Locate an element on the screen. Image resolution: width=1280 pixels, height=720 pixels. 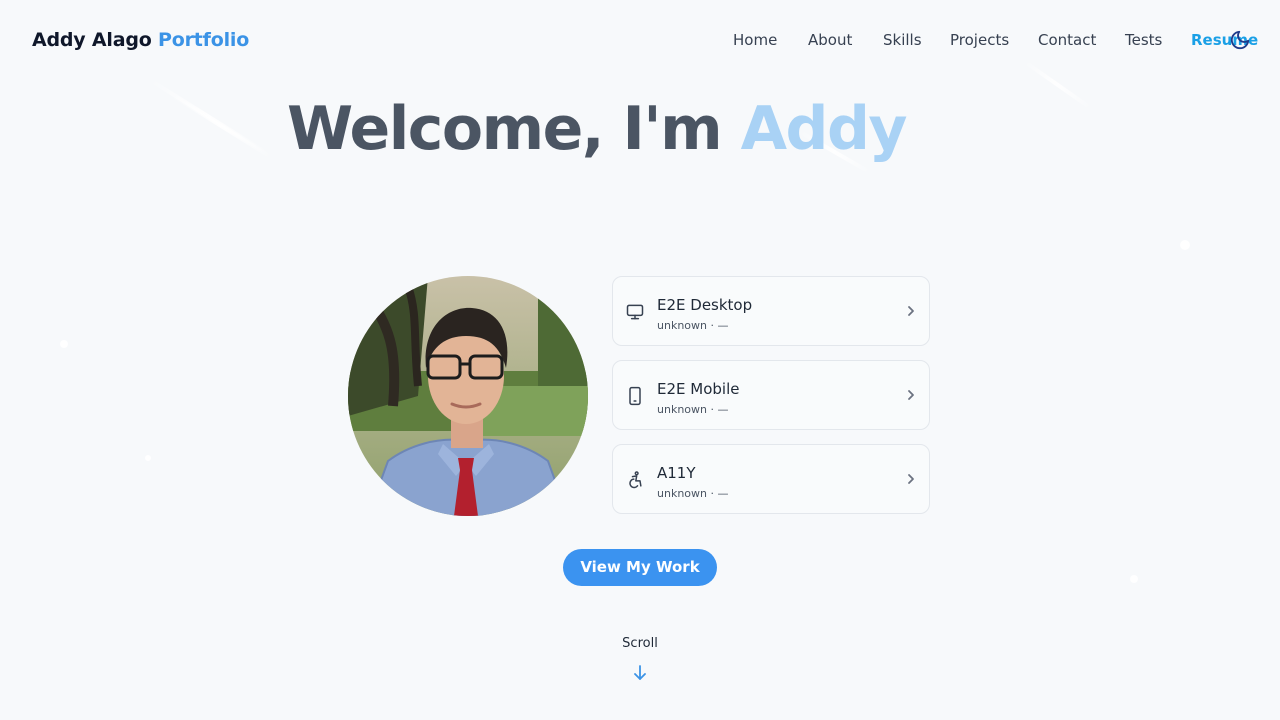
test-card-a11y: A11Y unknown · — is located at coordinates (771, 479).